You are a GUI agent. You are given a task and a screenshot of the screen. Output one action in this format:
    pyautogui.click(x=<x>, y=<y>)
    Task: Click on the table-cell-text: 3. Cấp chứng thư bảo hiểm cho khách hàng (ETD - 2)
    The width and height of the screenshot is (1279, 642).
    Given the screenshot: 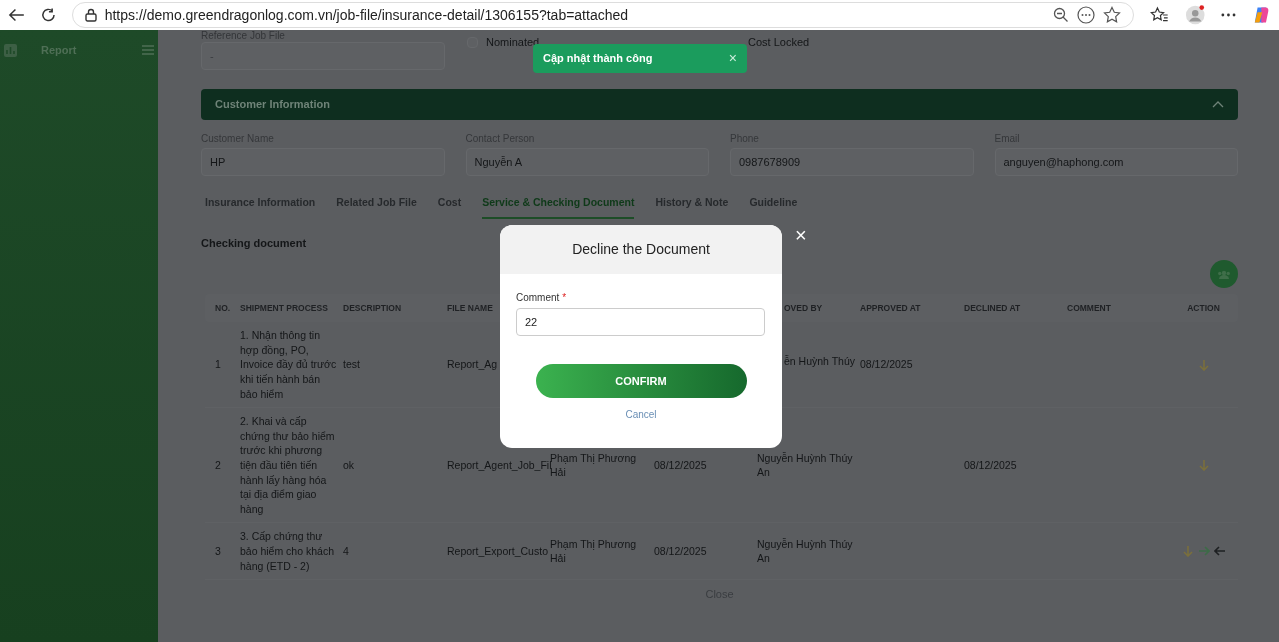 What is the action you would take?
    pyautogui.click(x=287, y=551)
    